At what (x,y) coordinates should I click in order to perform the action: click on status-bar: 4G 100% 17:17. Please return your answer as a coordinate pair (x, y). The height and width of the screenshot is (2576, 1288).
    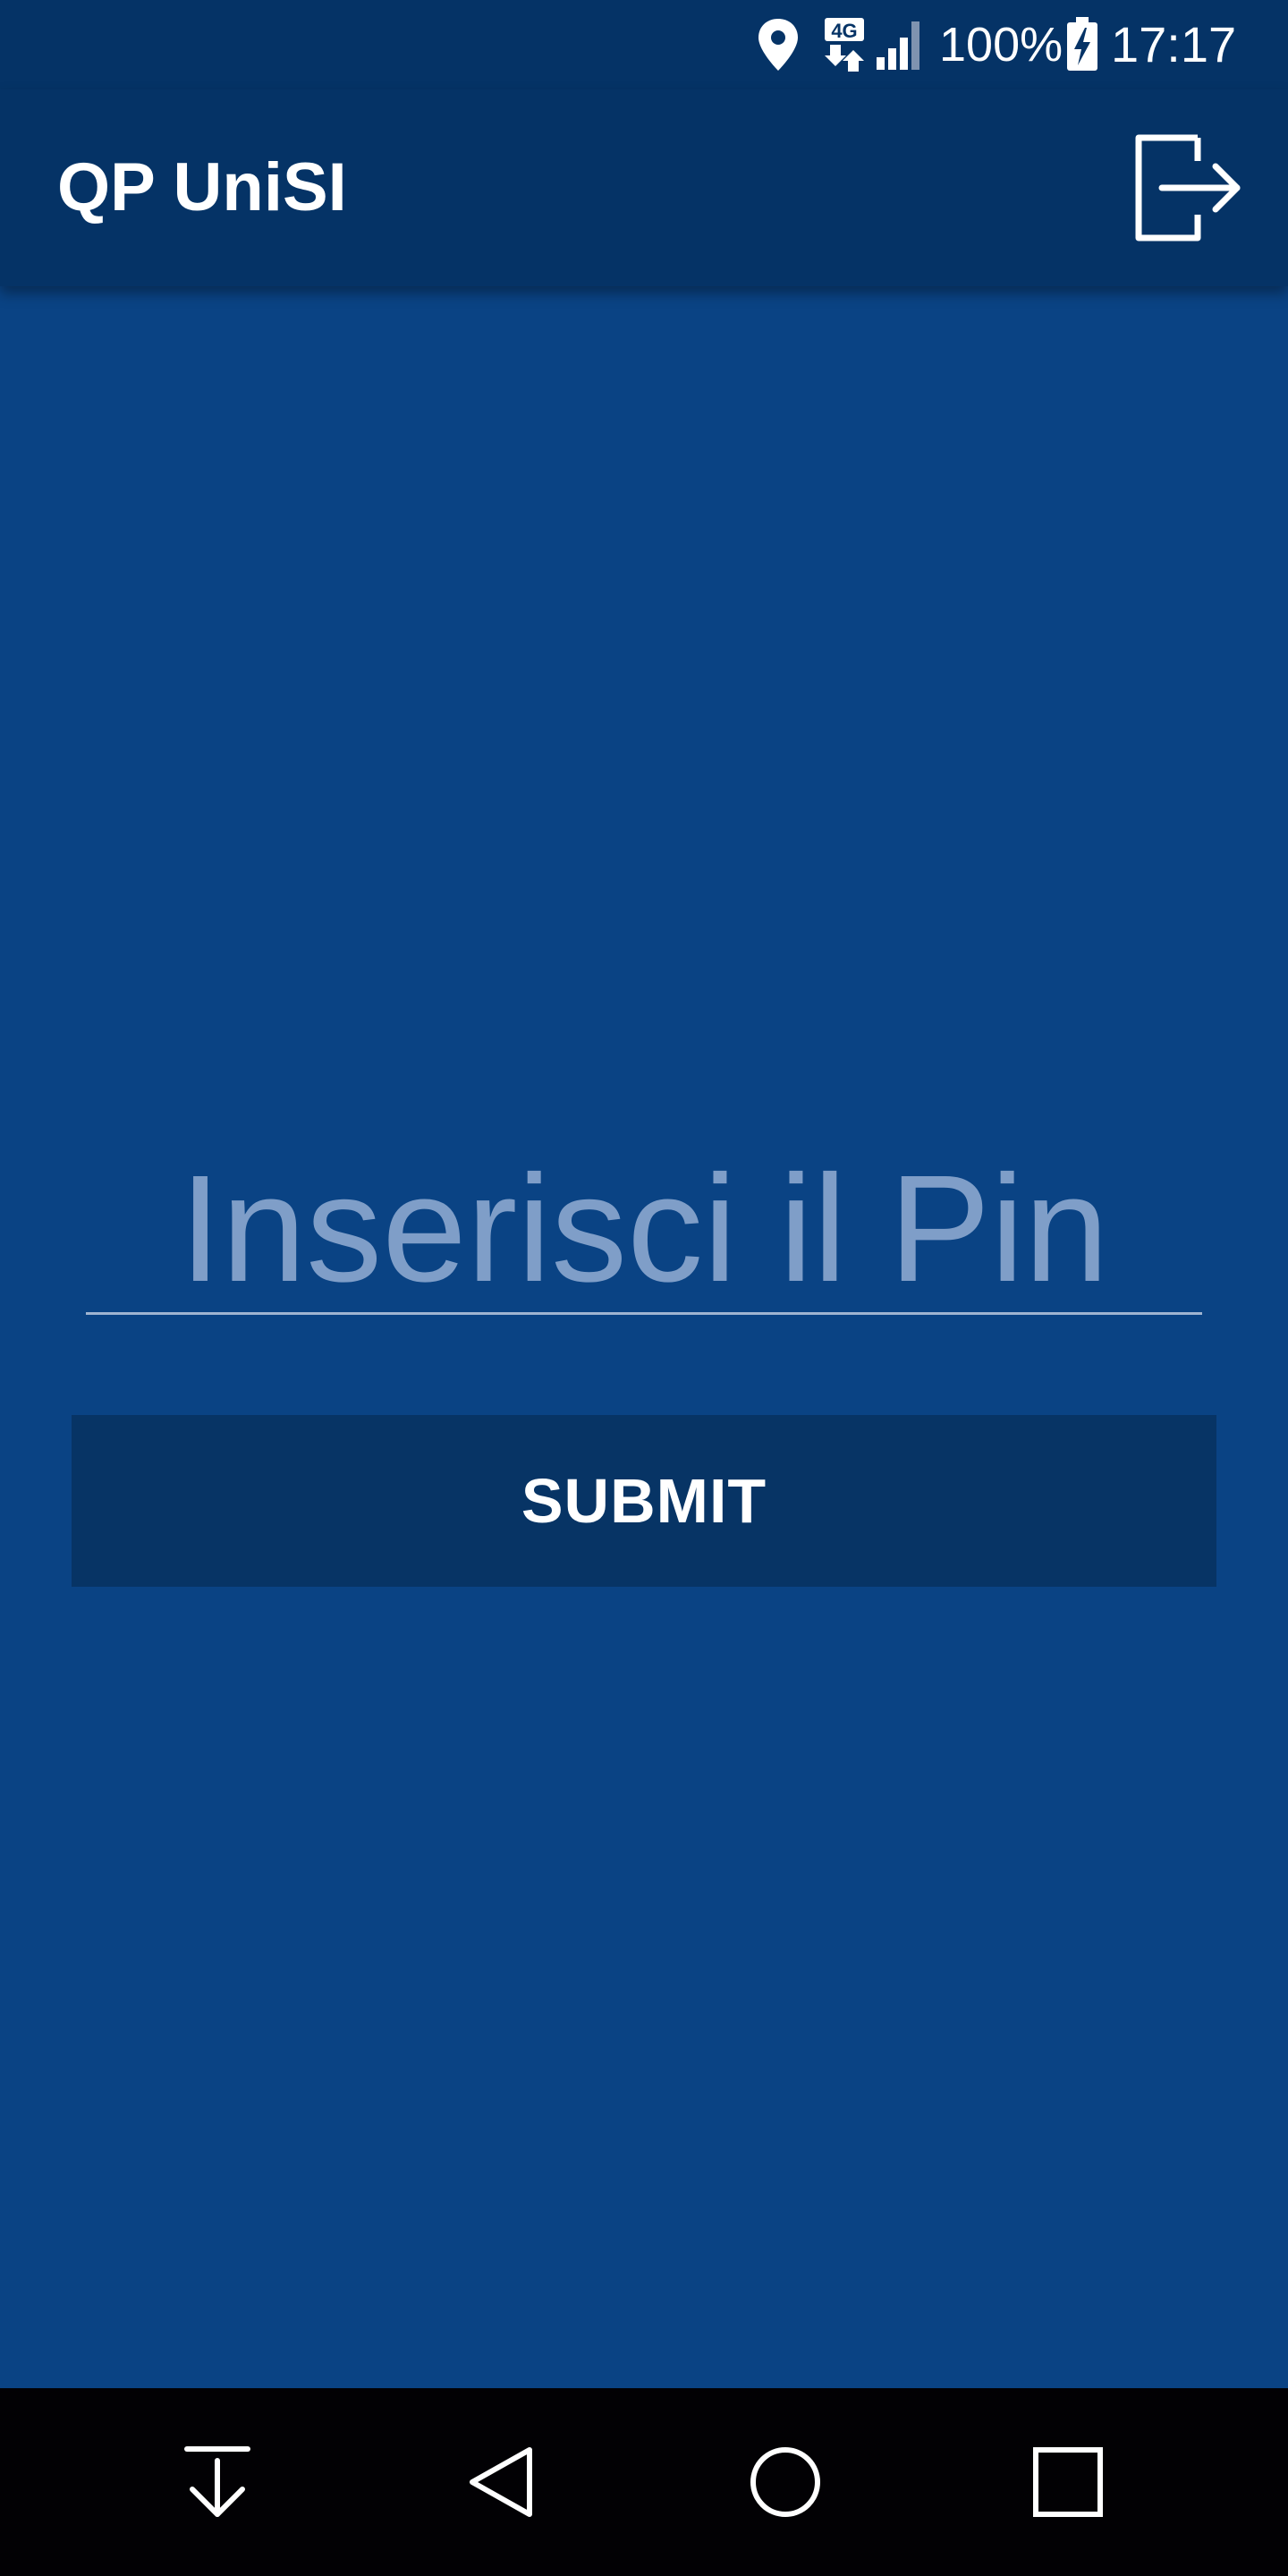
    Looking at the image, I should click on (644, 44).